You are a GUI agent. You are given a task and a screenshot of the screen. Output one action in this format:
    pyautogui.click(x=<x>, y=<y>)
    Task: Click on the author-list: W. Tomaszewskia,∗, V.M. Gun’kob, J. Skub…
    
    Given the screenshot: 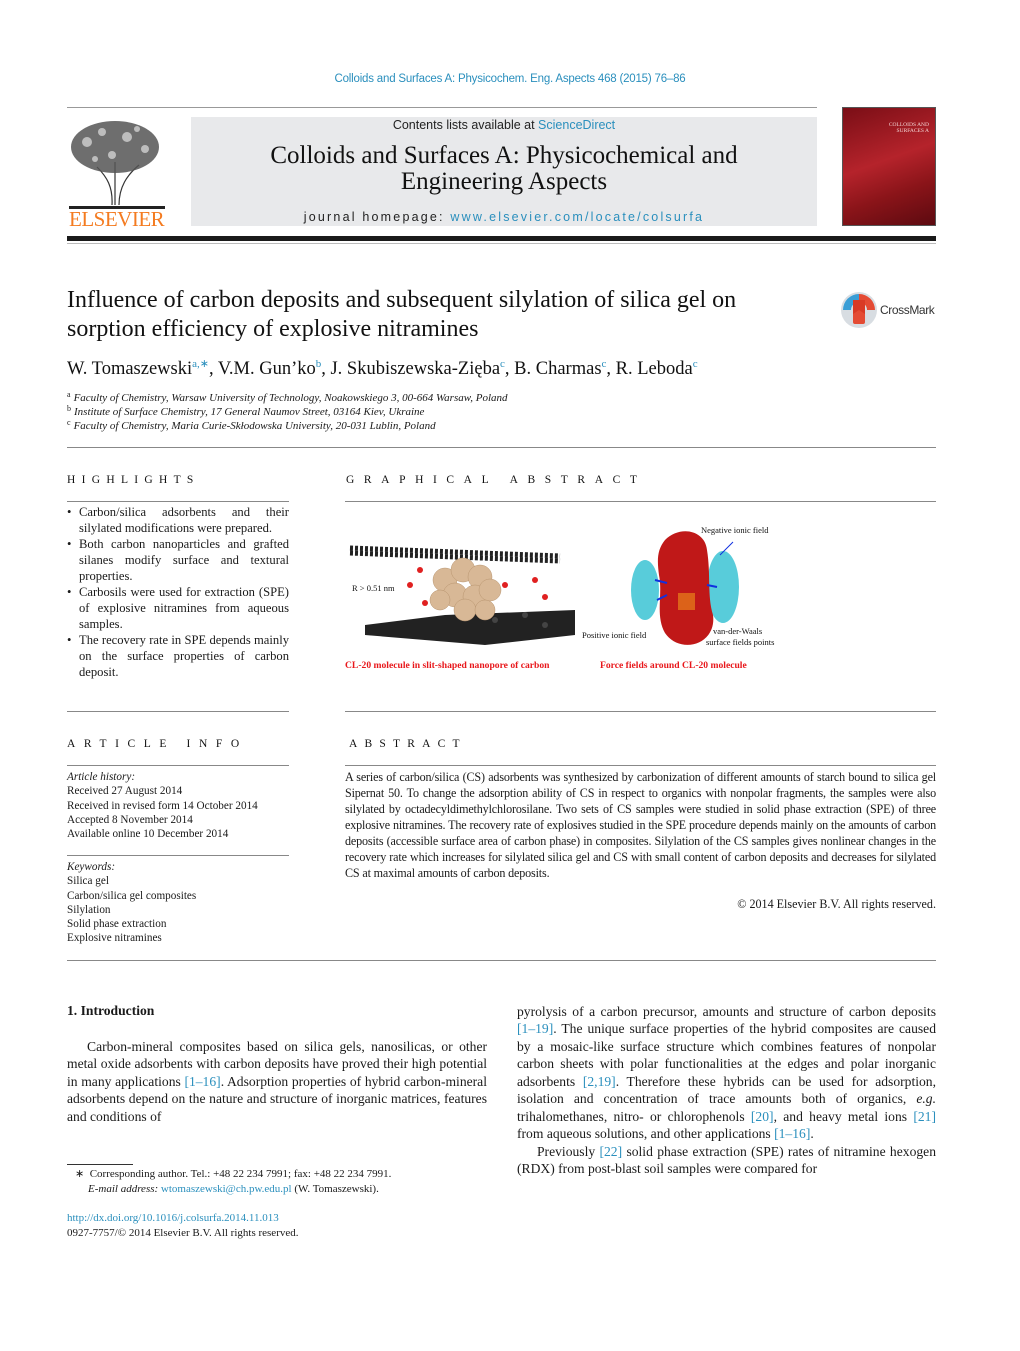 What is the action you would take?
    pyautogui.click(x=382, y=368)
    